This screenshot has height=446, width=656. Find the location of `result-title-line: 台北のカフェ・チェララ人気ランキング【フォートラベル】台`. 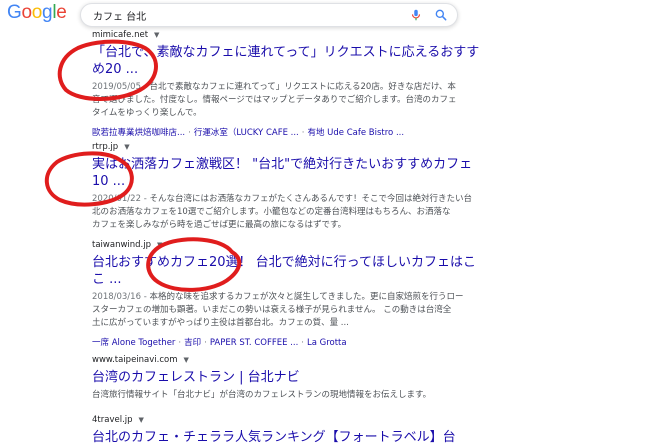

result-title-line: 台北のカフェ・チェララ人気ランキング【フォートラベル】台 is located at coordinates (372, 437).